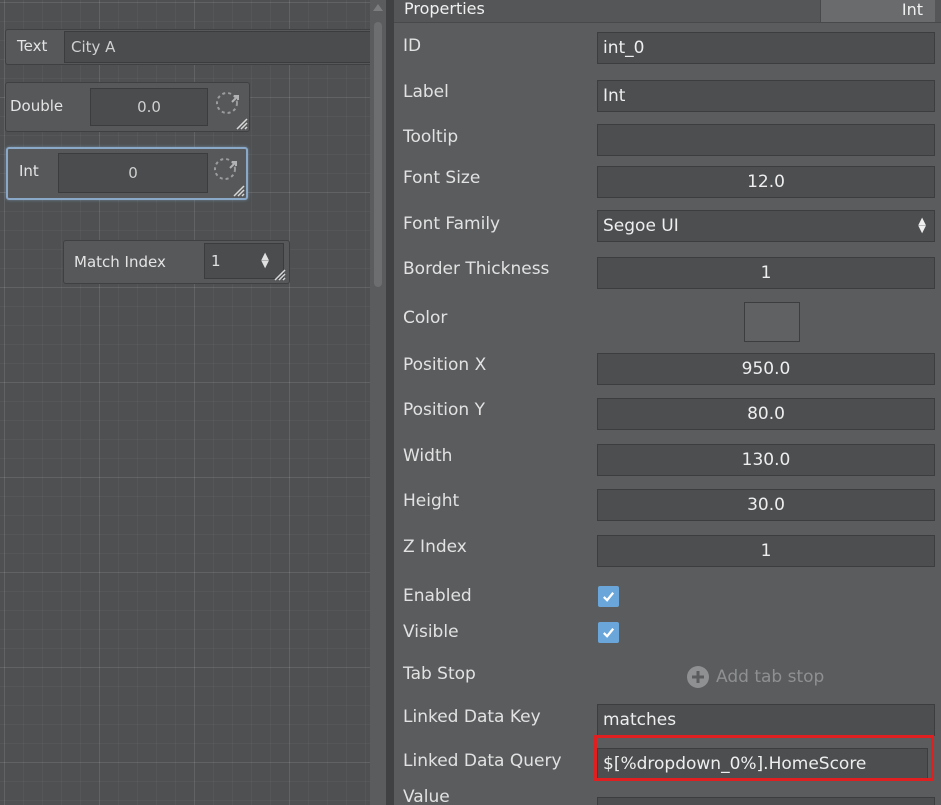 This screenshot has height=805, width=941. I want to click on width-field: 130.0, so click(766, 460).